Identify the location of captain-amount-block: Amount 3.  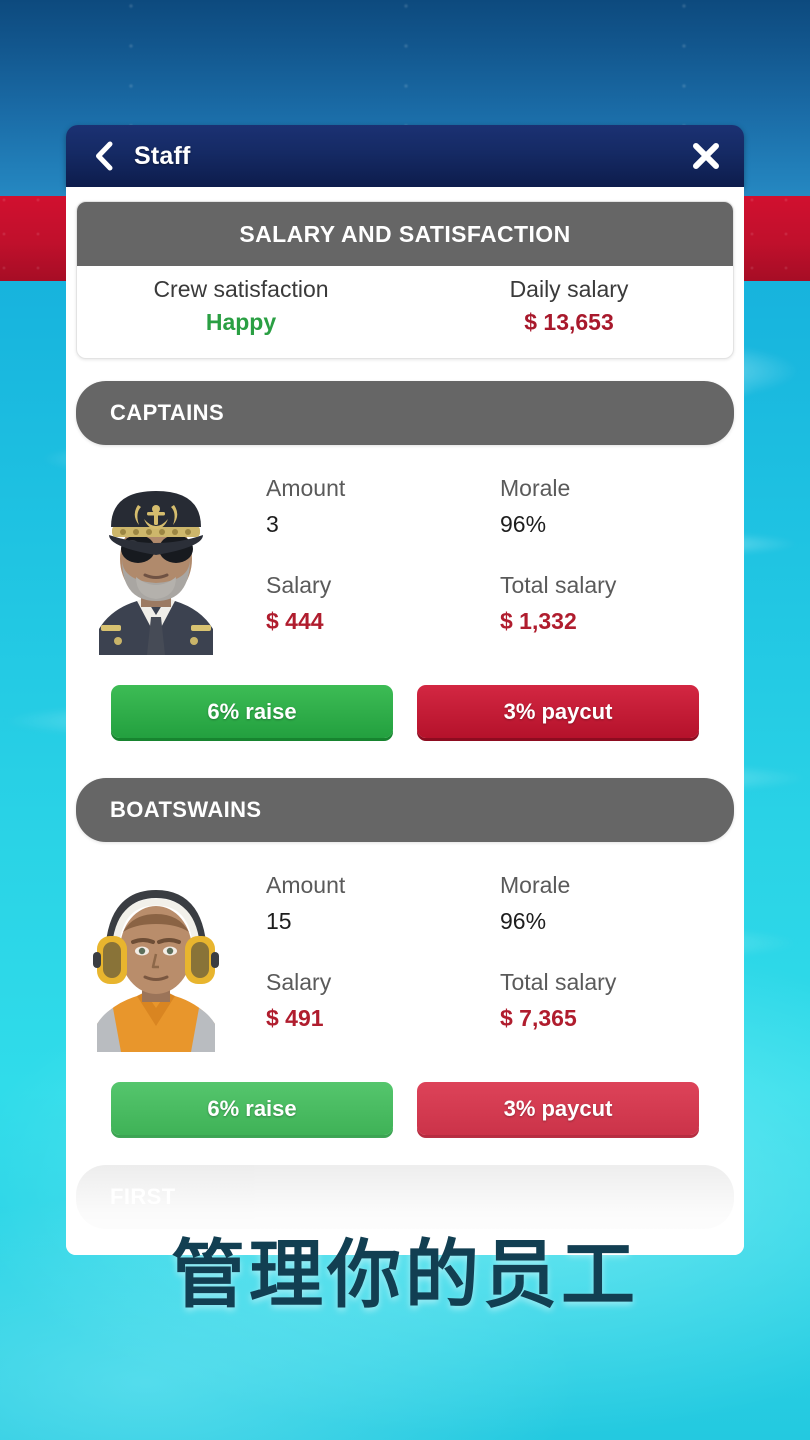
(383, 506).